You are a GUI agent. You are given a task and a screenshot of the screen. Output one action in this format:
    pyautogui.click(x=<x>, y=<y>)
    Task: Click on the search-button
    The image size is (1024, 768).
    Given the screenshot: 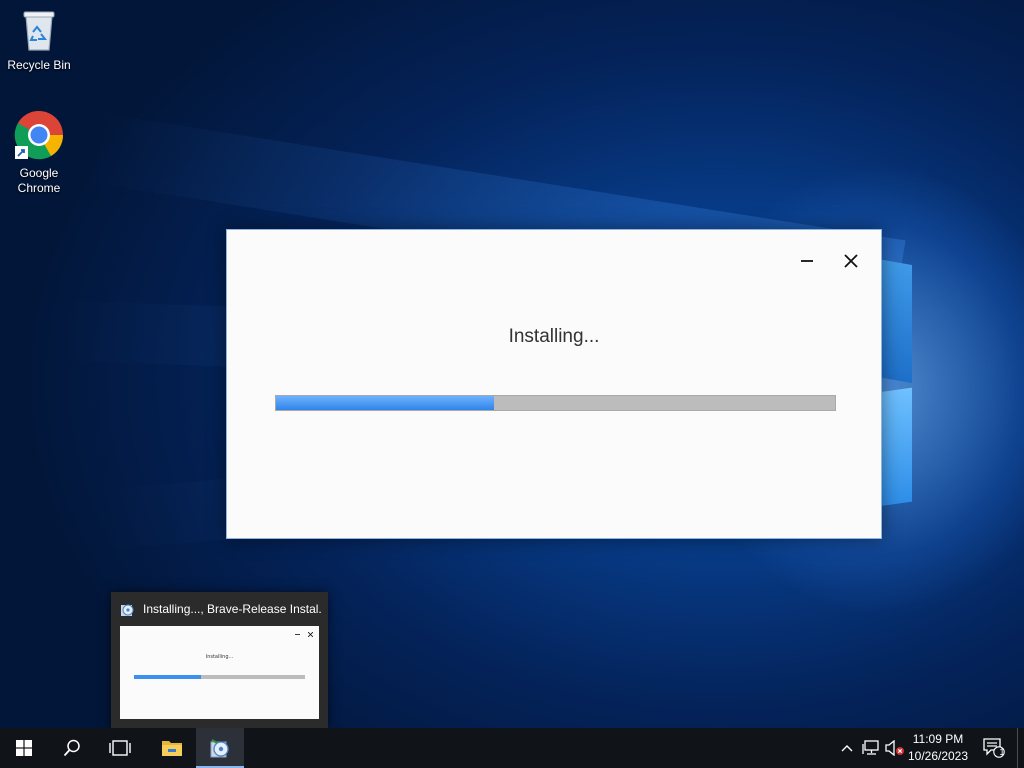 What is the action you would take?
    pyautogui.click(x=72, y=748)
    